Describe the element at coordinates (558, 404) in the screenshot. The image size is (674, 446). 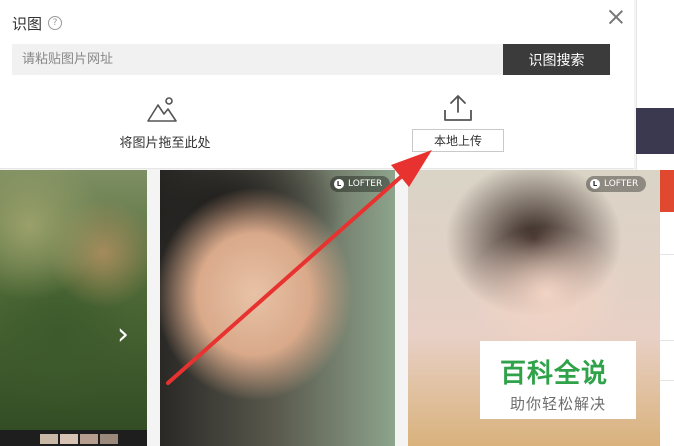
I see `watermark-subtitle: 助你轻松解决` at that location.